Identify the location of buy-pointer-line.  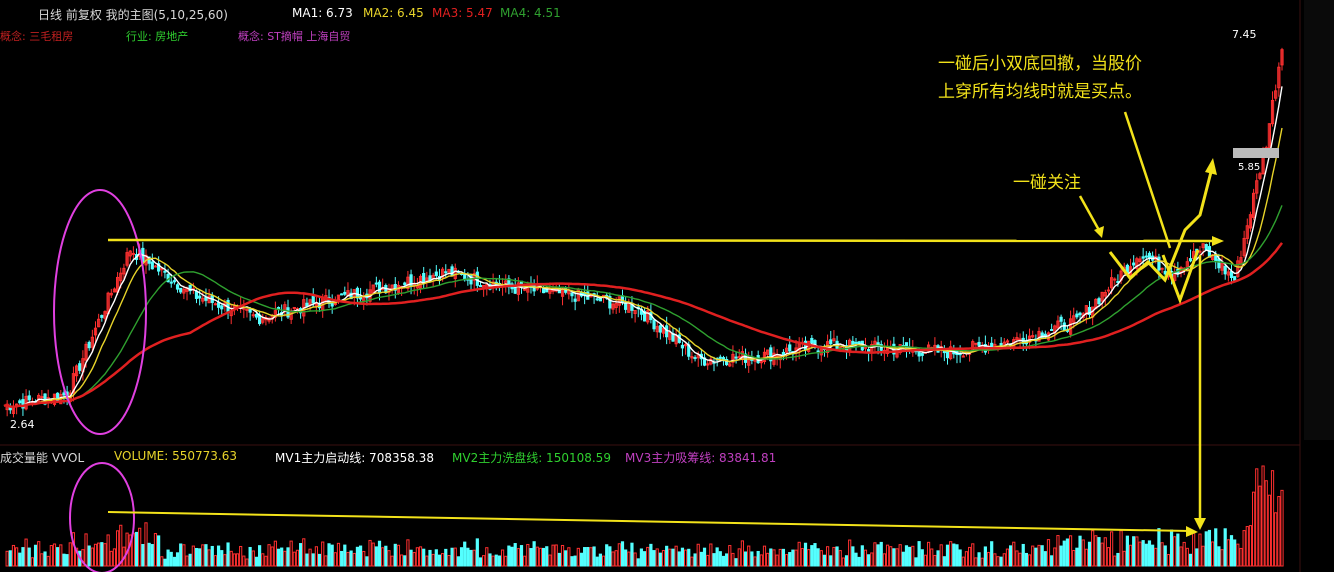
(1147, 180).